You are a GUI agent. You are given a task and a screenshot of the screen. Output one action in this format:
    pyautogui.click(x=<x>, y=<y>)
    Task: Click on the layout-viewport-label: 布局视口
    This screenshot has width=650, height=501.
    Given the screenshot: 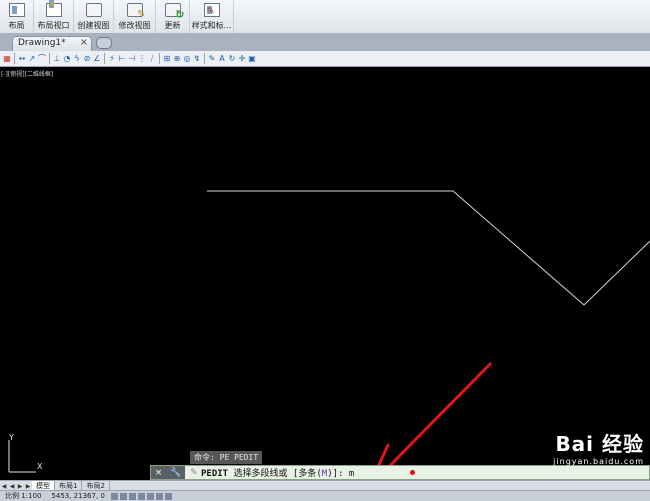 What is the action you would take?
    pyautogui.click(x=53, y=25)
    